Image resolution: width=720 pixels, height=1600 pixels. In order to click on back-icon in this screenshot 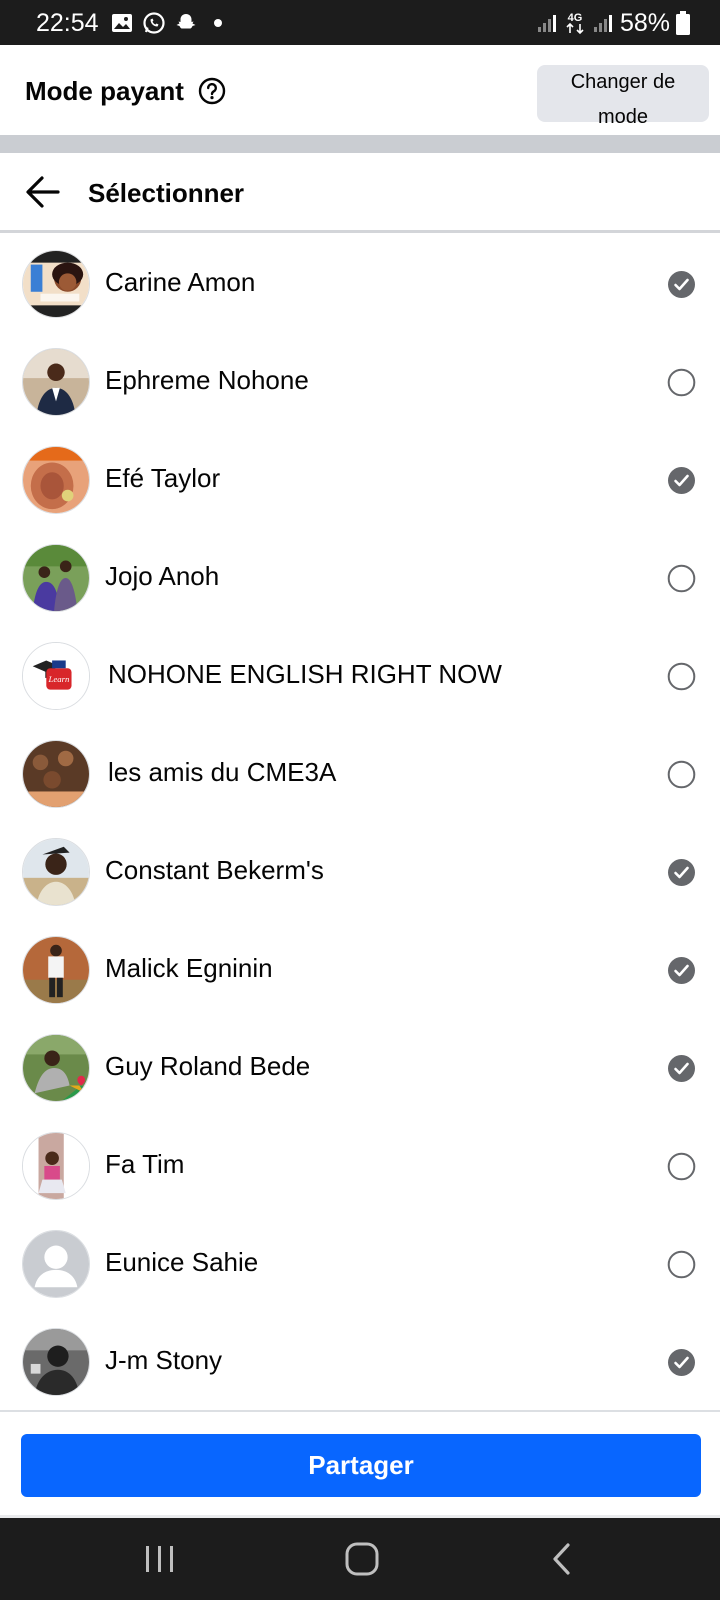, I will do `click(563, 1559)`.